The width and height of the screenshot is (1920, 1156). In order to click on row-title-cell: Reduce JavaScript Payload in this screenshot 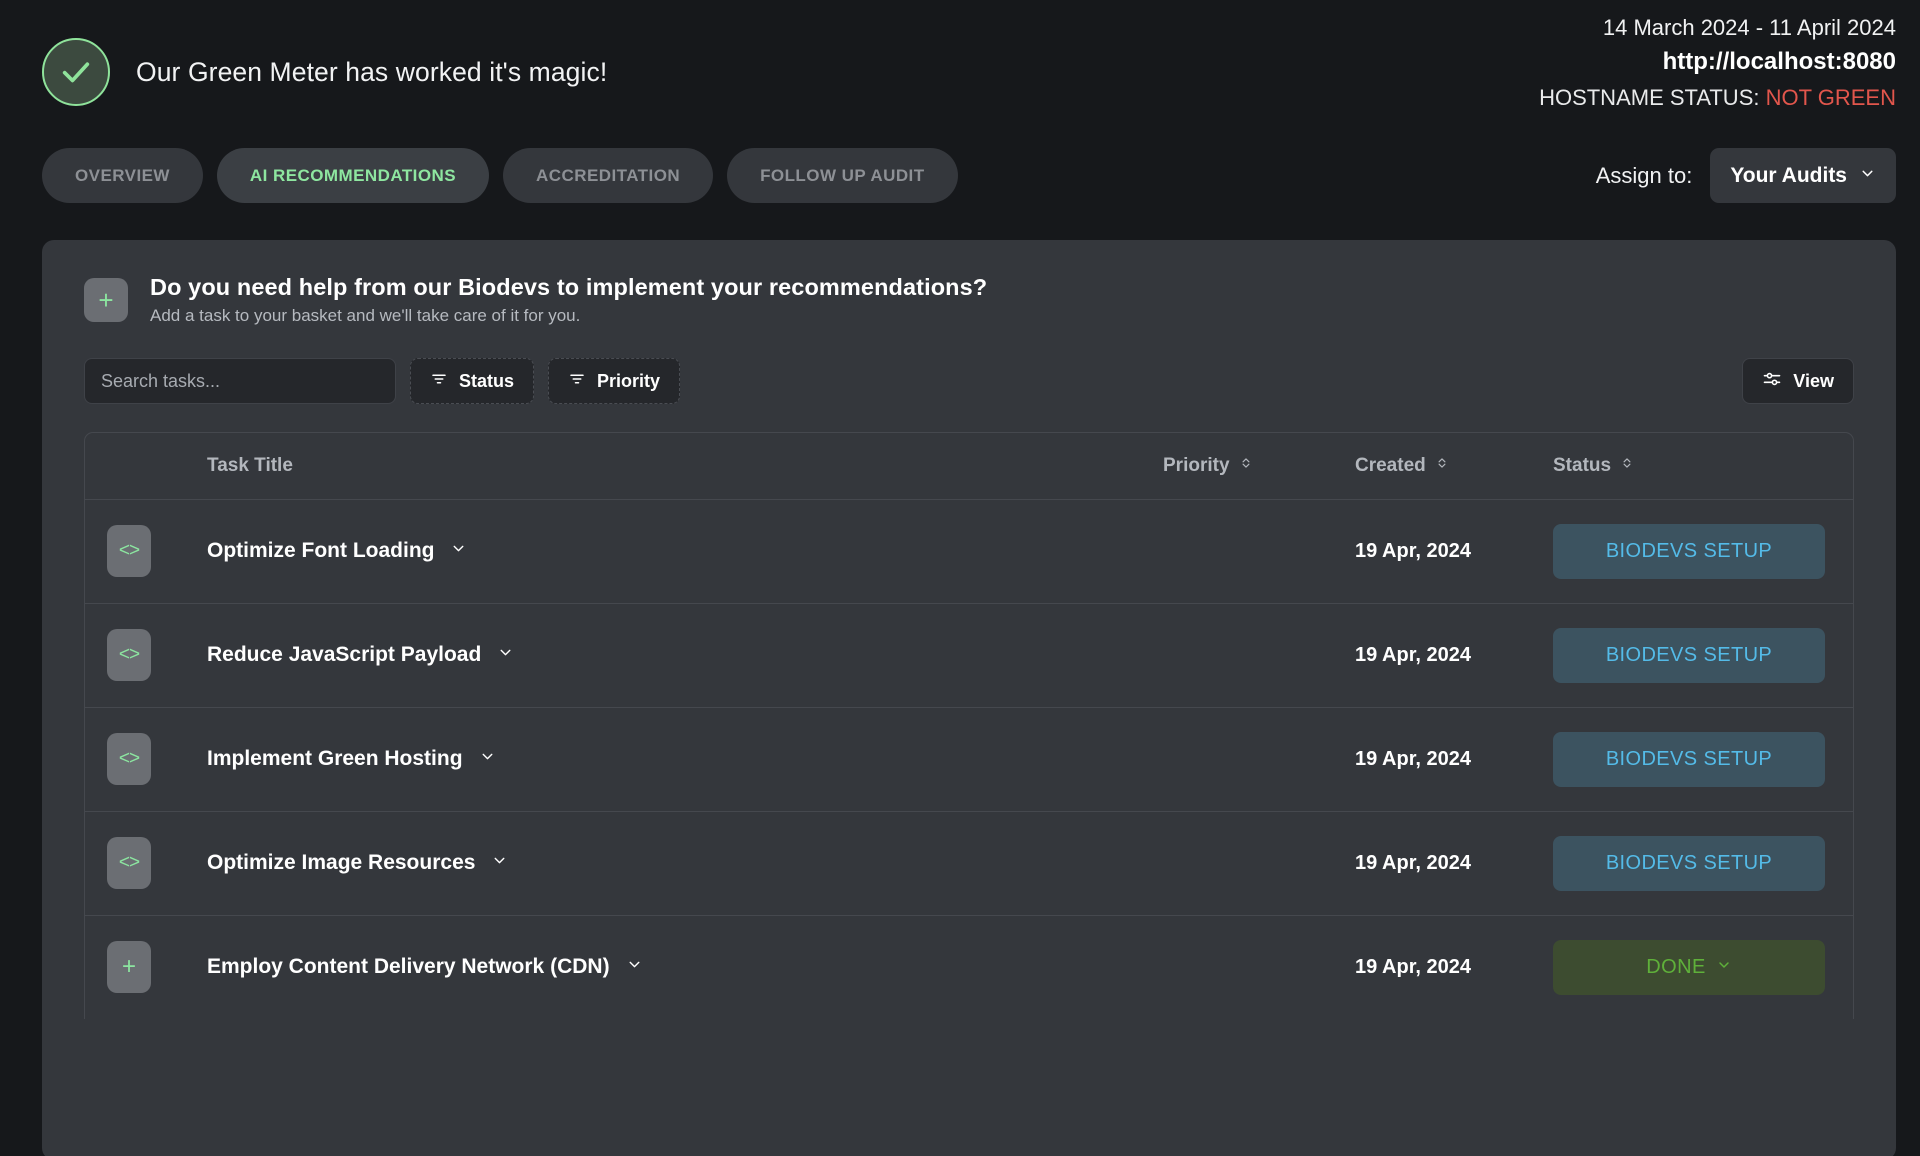, I will do `click(685, 655)`.